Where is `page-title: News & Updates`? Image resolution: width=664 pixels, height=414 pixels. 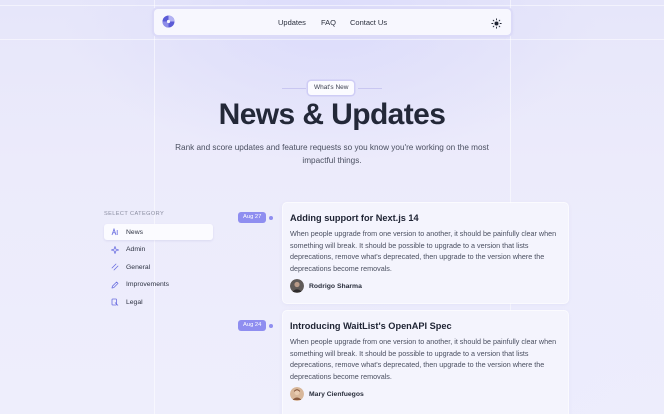 page-title: News & Updates is located at coordinates (332, 114).